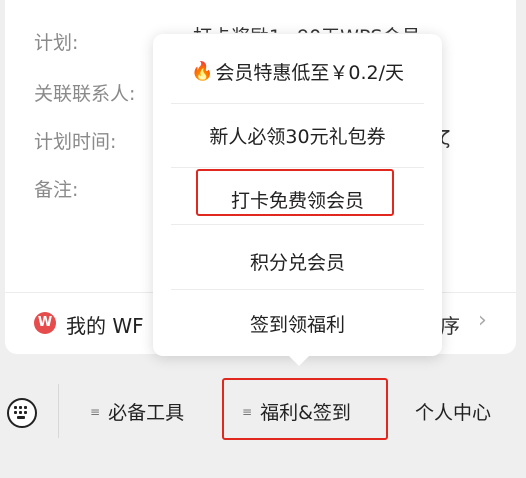  What do you see at coordinates (75, 142) in the screenshot?
I see `field-label-time: 计划时间:` at bounding box center [75, 142].